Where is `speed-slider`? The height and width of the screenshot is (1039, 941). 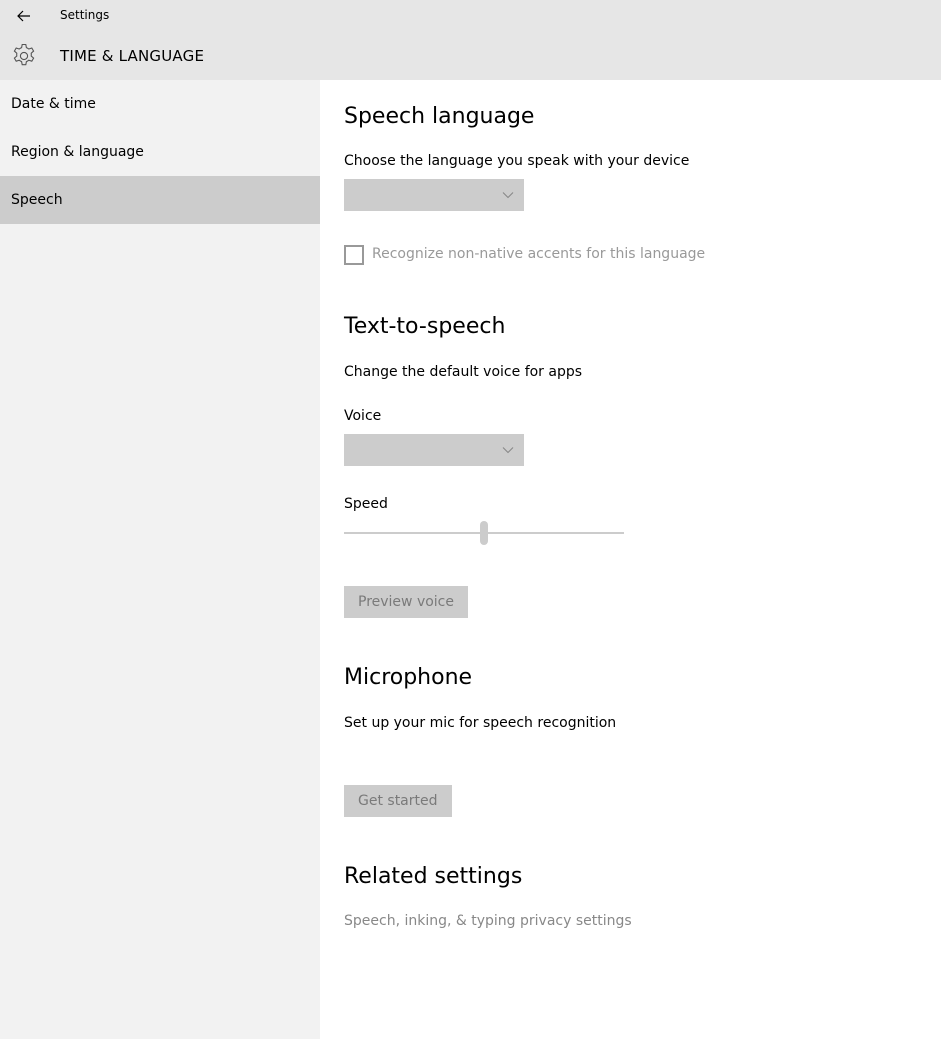
speed-slider is located at coordinates (484, 532).